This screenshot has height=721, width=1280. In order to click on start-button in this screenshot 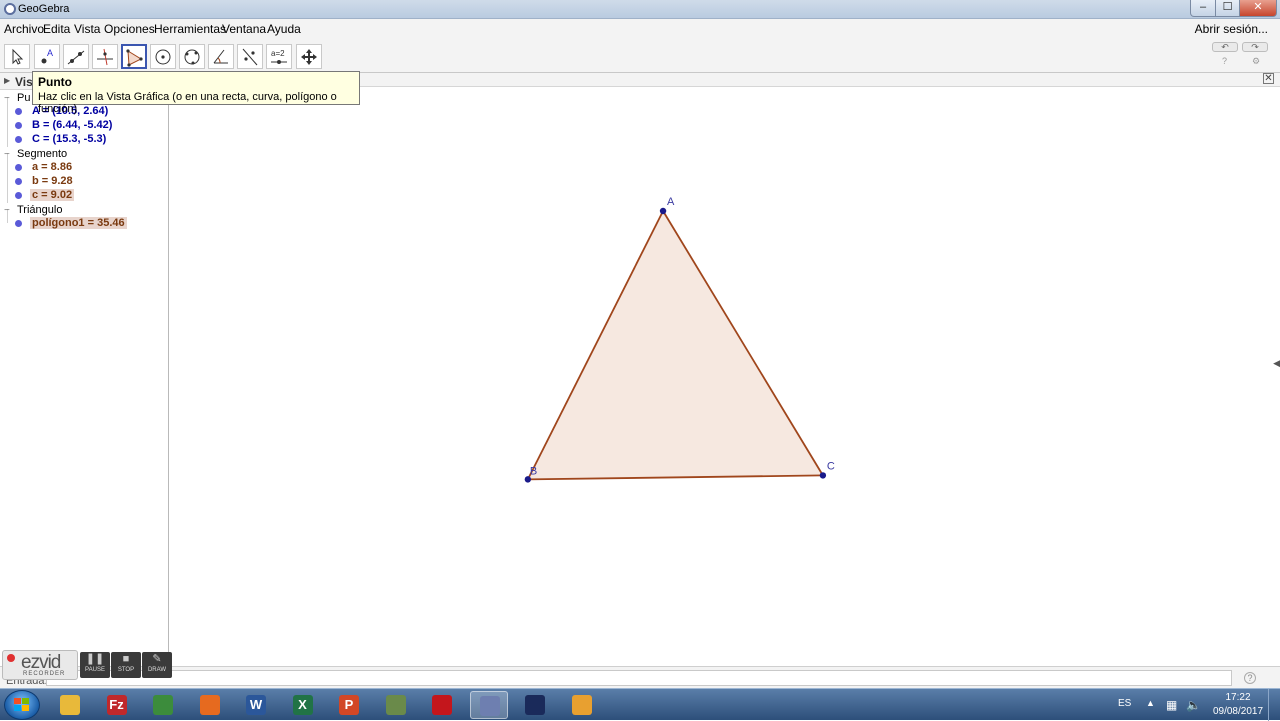, I will do `click(22, 705)`.